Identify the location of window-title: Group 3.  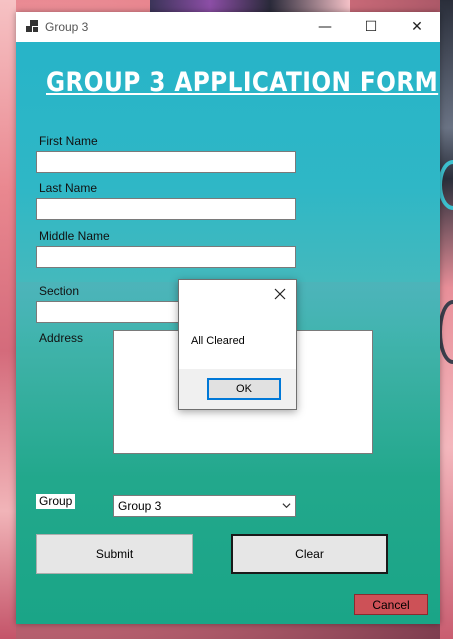
(67, 27).